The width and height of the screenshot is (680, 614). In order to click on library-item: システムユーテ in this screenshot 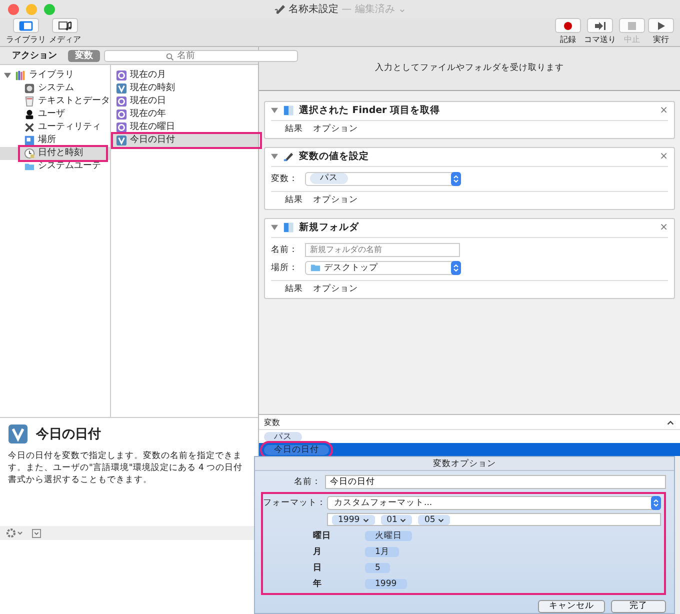, I will do `click(55, 166)`.